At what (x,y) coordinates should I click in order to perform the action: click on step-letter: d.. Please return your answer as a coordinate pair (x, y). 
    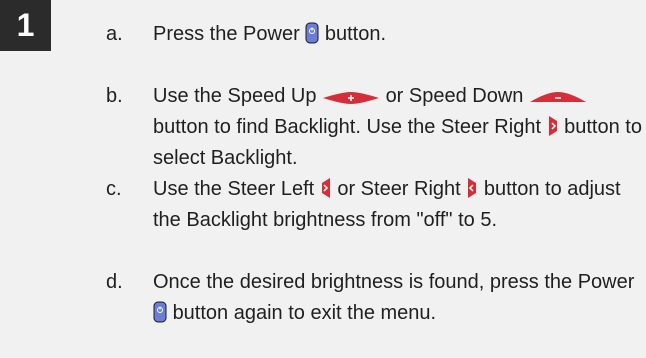
    Looking at the image, I should click on (114, 282).